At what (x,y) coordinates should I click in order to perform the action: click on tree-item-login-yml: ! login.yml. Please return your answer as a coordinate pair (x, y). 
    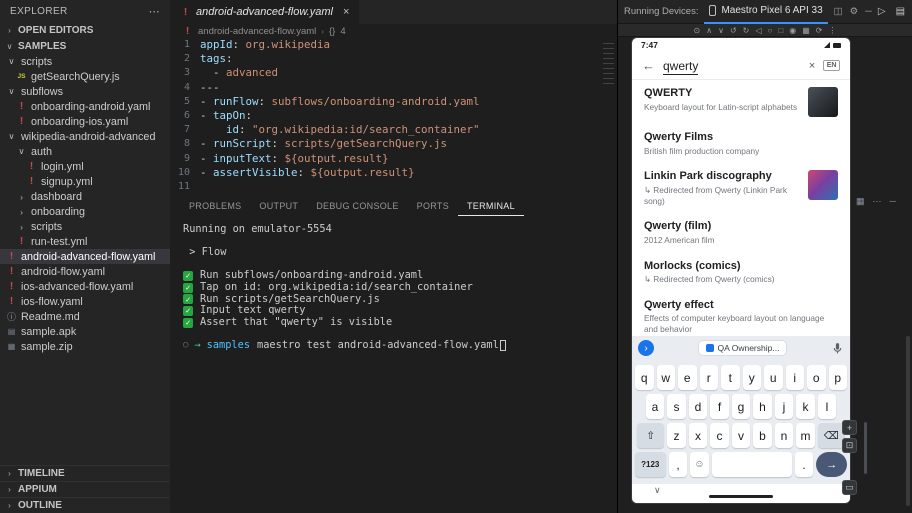
    Looking at the image, I should click on (85, 166).